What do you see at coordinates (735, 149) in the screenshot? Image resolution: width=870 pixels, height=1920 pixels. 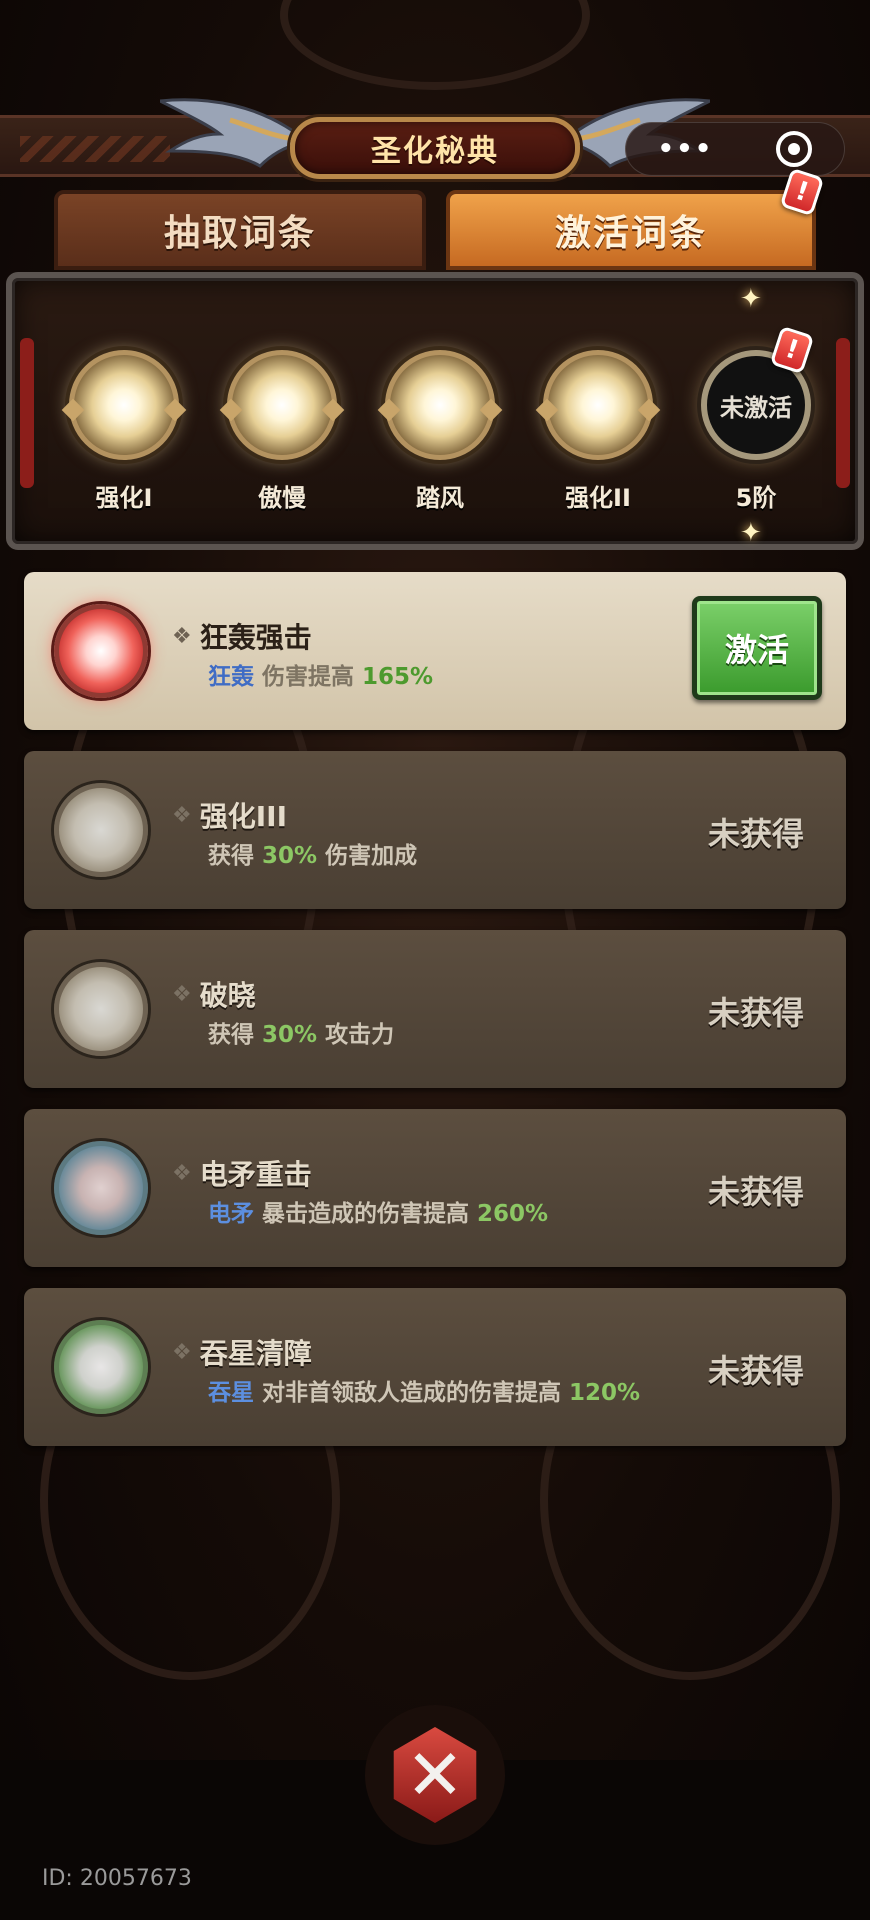 I see `mini-program-capsule: •••` at bounding box center [735, 149].